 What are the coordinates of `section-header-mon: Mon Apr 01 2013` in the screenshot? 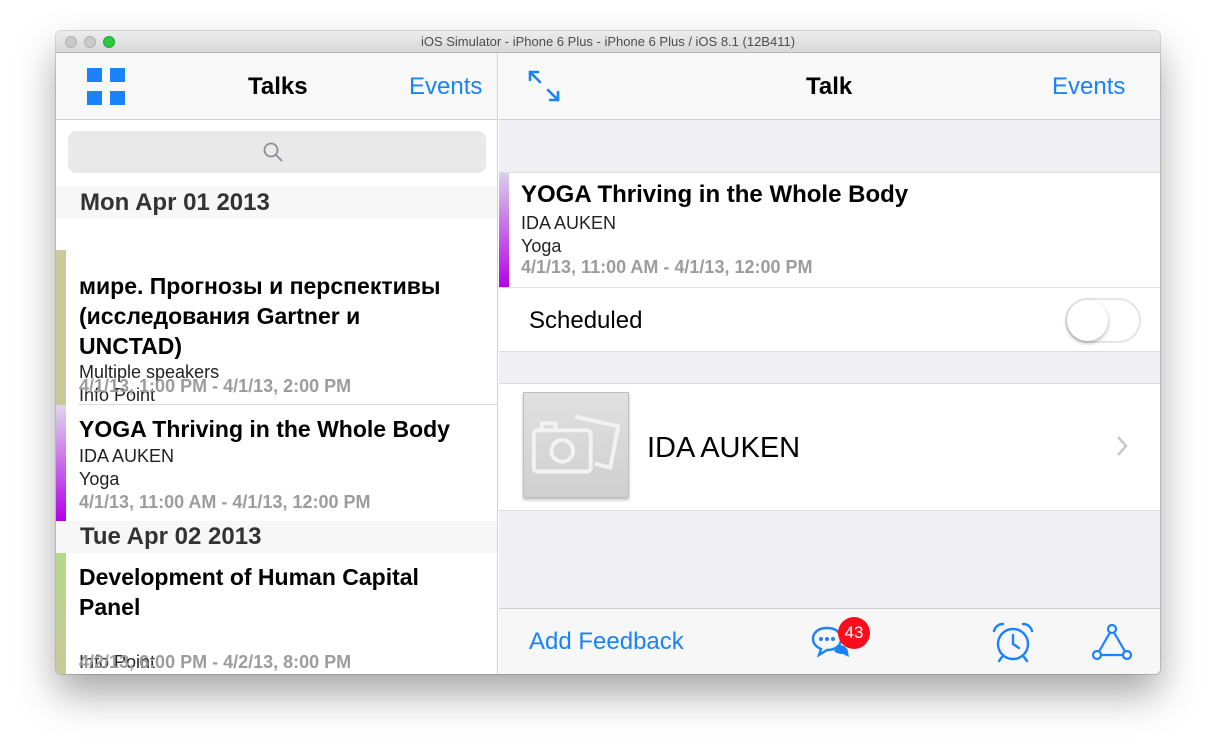 It's located at (276, 203).